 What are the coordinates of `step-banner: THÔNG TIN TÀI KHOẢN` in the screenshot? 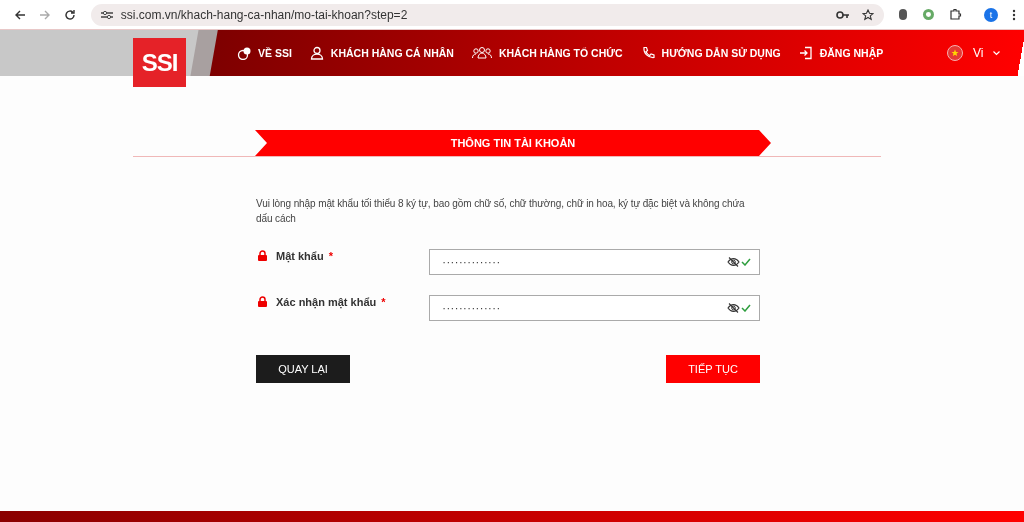 It's located at (513, 143).